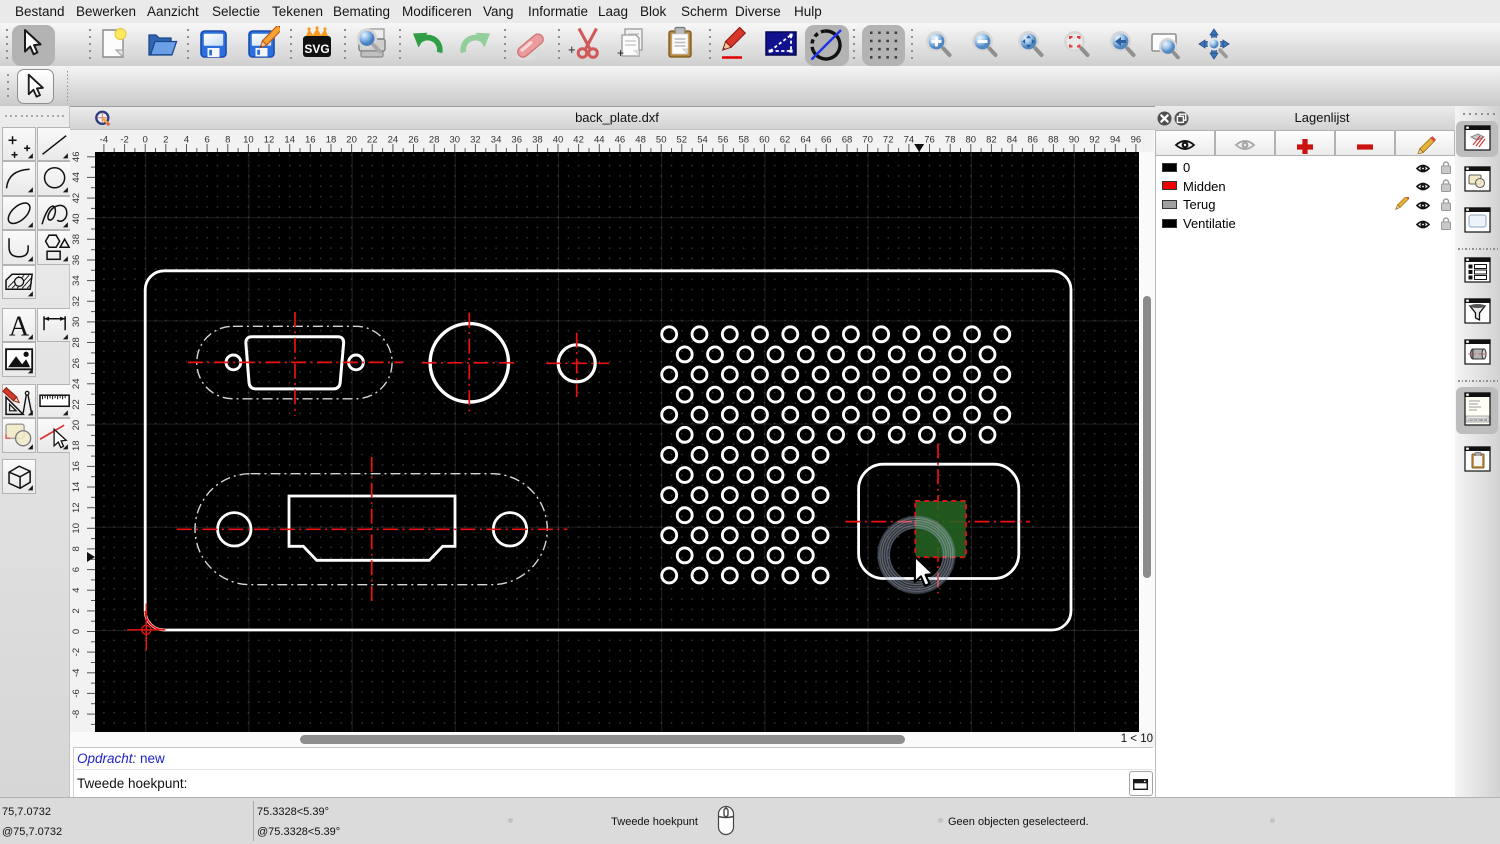 The image size is (1500, 844). I want to click on svg-text: 90, so click(1074, 140).